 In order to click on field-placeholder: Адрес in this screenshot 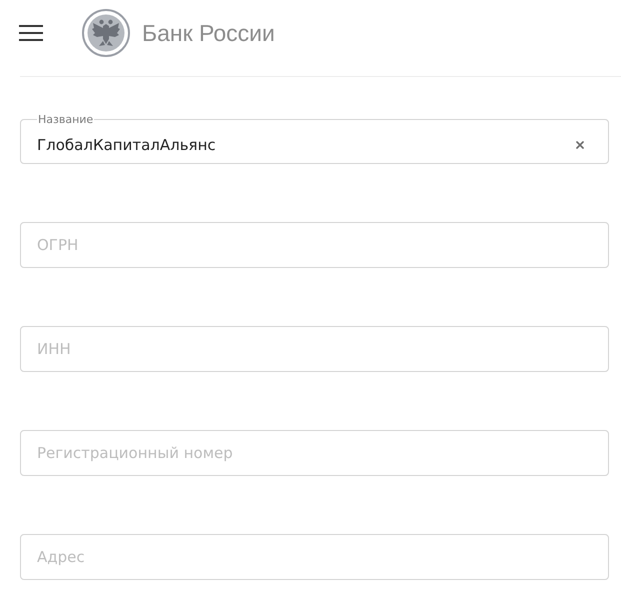, I will do `click(61, 557)`.